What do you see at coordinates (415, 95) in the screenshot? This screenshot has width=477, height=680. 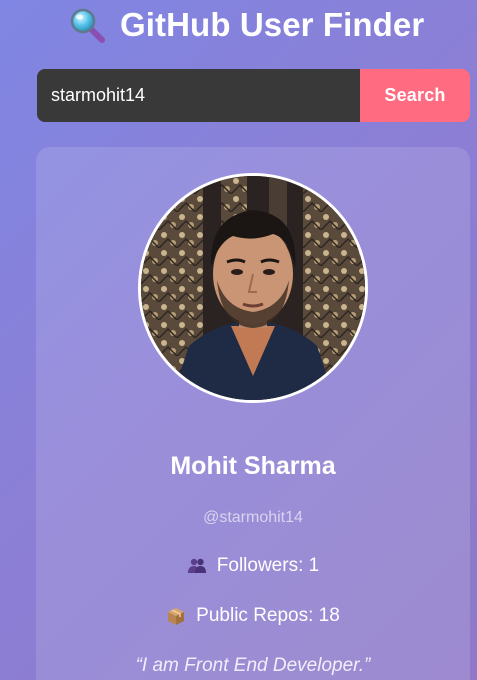 I see `search-button: Search` at bounding box center [415, 95].